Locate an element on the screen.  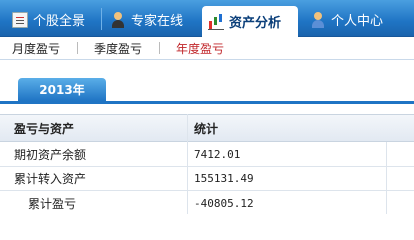
year-tab-2013: 2013年 is located at coordinates (62, 89).